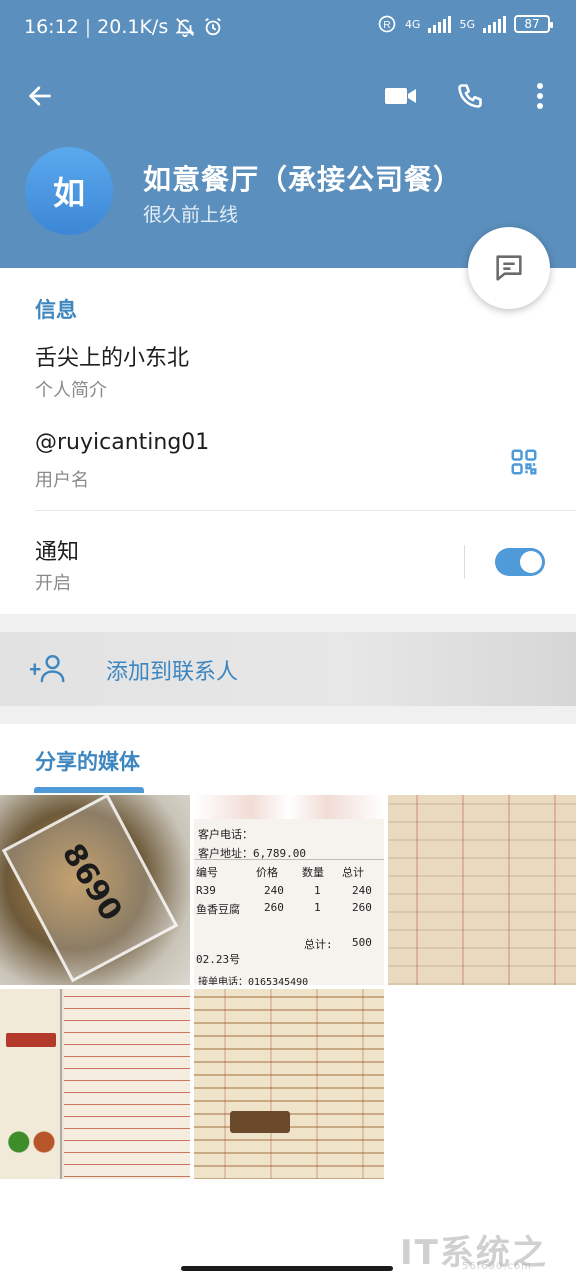  Describe the element at coordinates (303, 179) in the screenshot. I see `chat-title: 如意餐厅（承接公司餐）` at that location.